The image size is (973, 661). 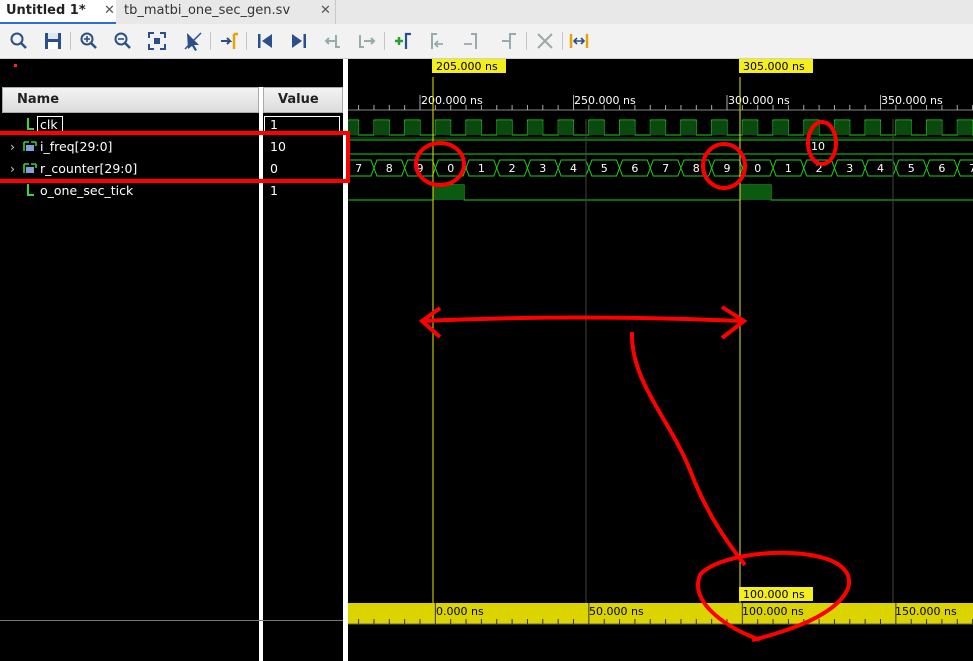 I want to click on cursor-delta: 100.000 ns, so click(x=776, y=594).